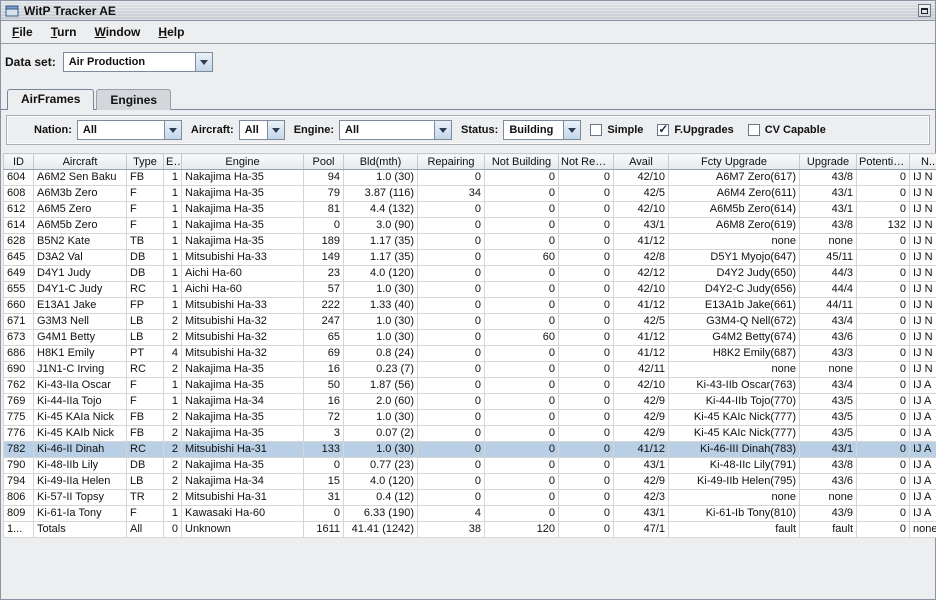 This screenshot has width=936, height=600. What do you see at coordinates (323, 417) in the screenshot?
I see `table-cell: 72` at bounding box center [323, 417].